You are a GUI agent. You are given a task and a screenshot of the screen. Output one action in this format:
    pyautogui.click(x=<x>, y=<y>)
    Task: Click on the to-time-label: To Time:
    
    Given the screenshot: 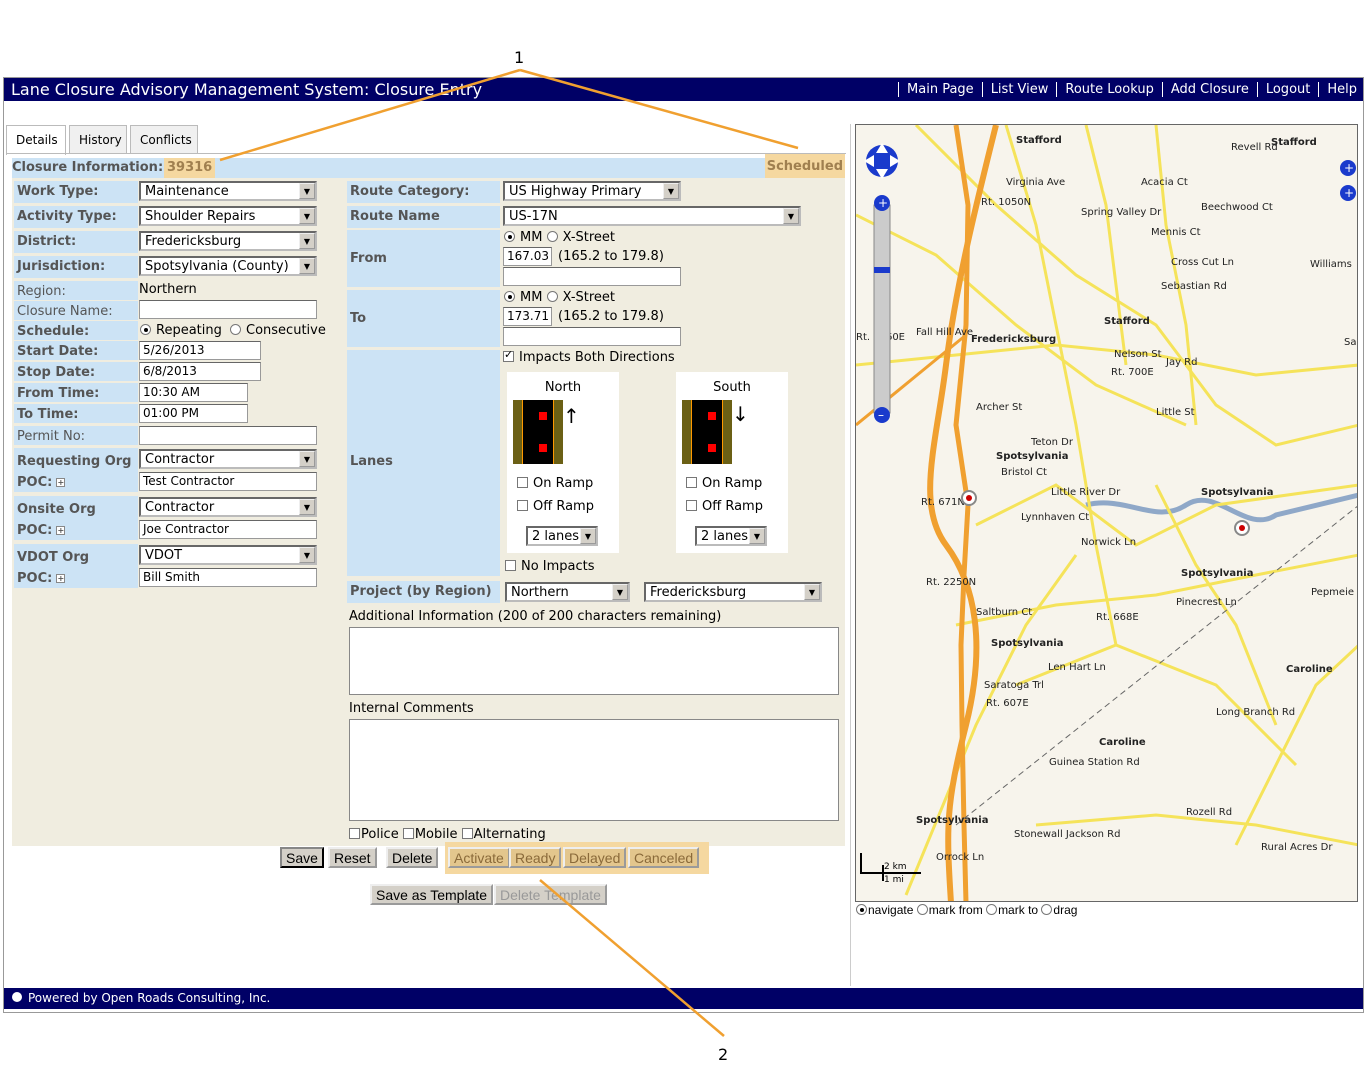 What is the action you would take?
    pyautogui.click(x=76, y=413)
    